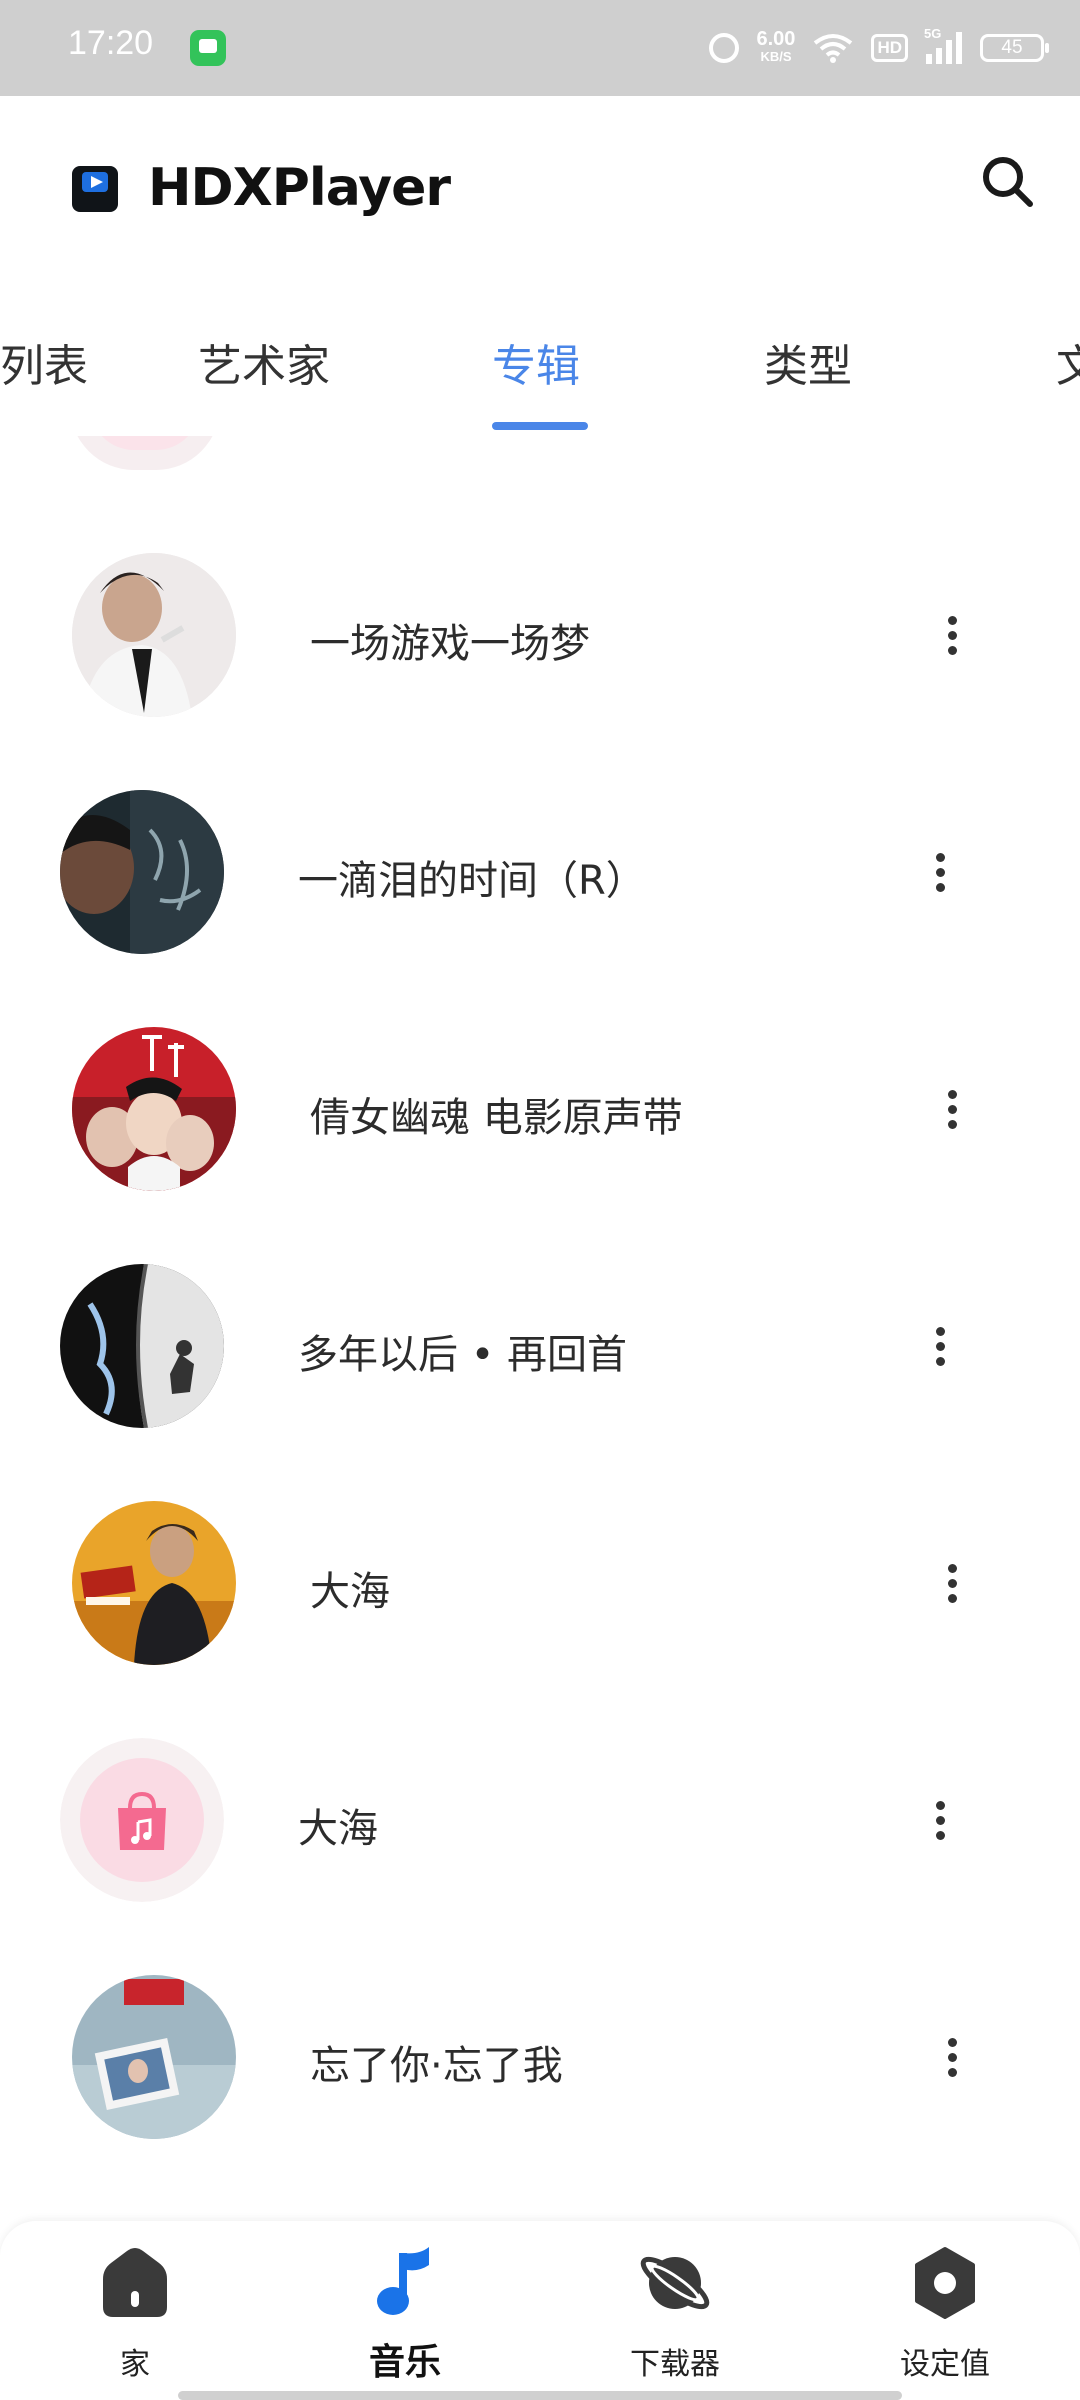 The image size is (1080, 2400). I want to click on app-title: HDXPlayer, so click(299, 188).